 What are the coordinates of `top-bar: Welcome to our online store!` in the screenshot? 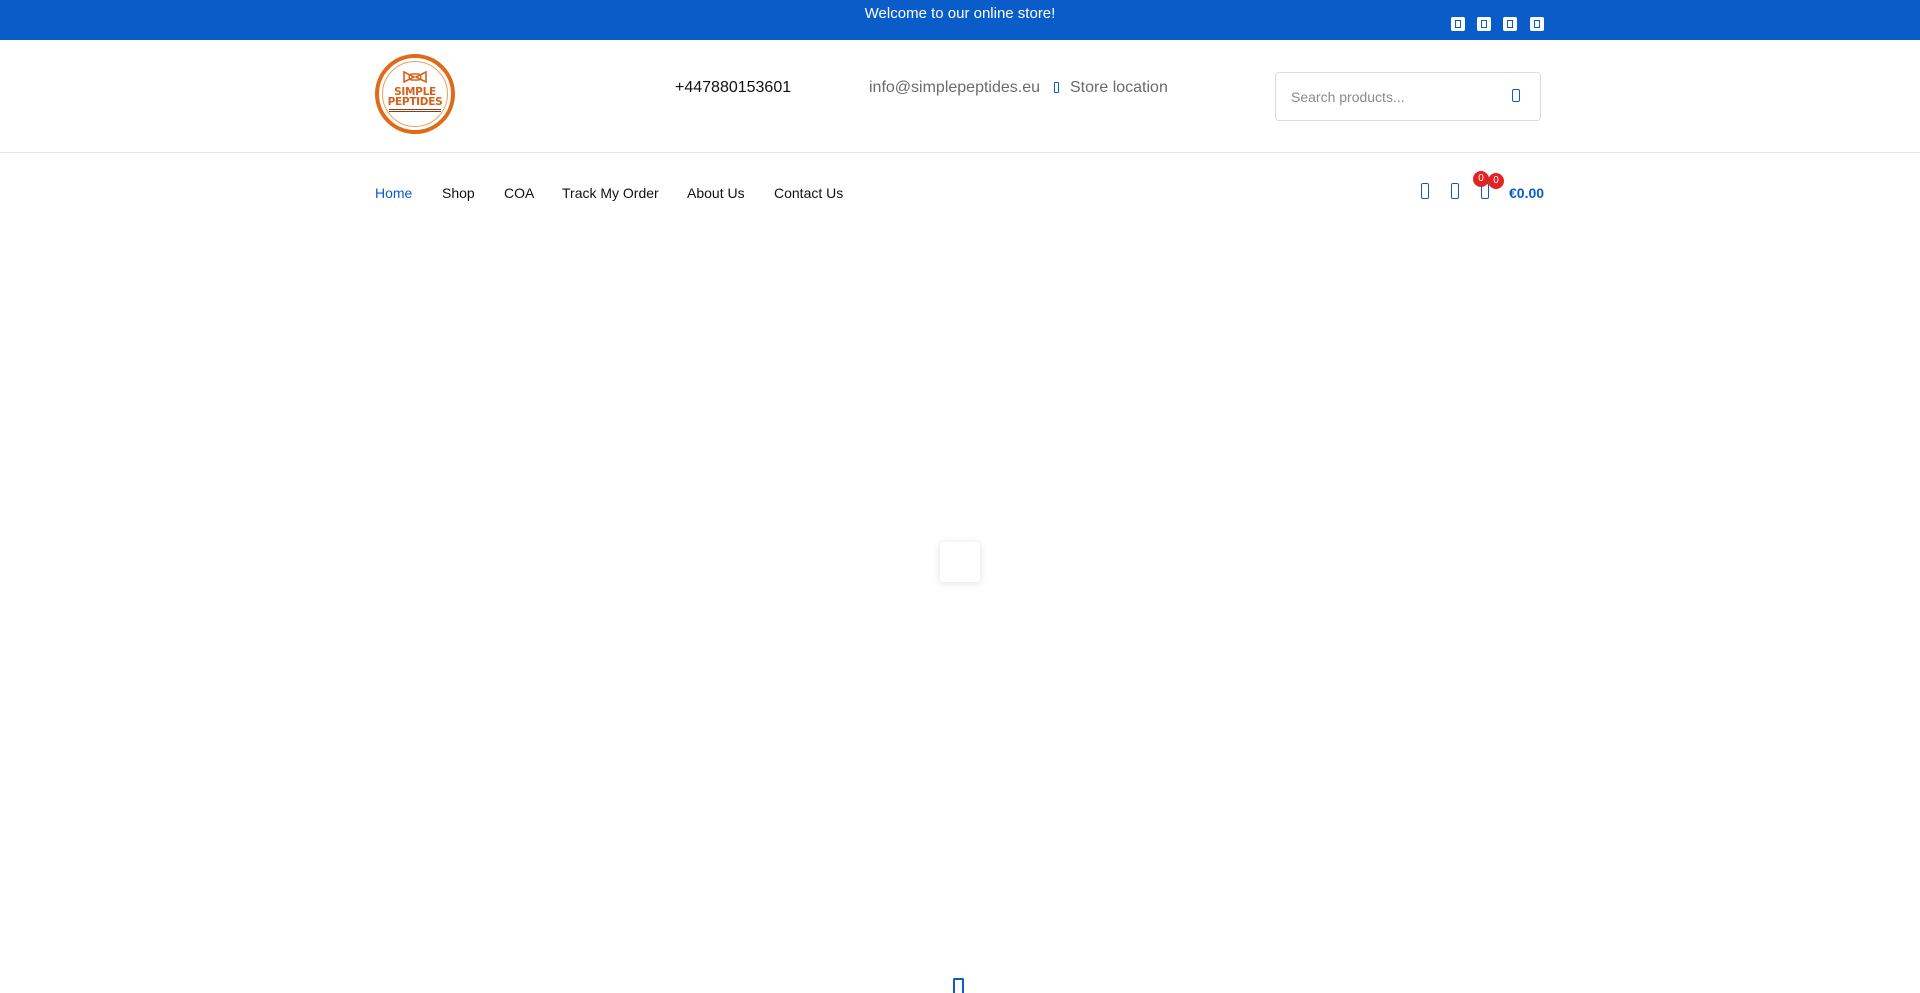 It's located at (960, 20).